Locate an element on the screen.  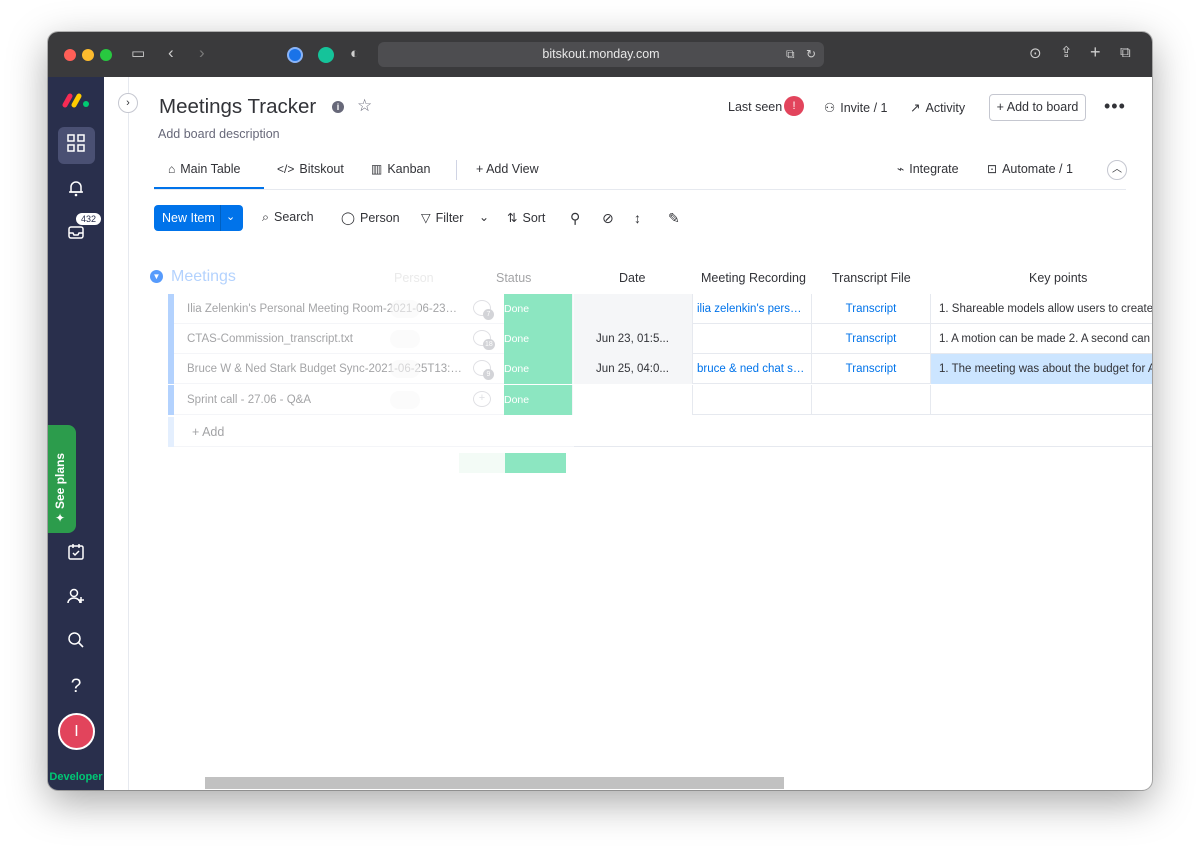
notifications-bell-icon is located at coordinates (76, 191).